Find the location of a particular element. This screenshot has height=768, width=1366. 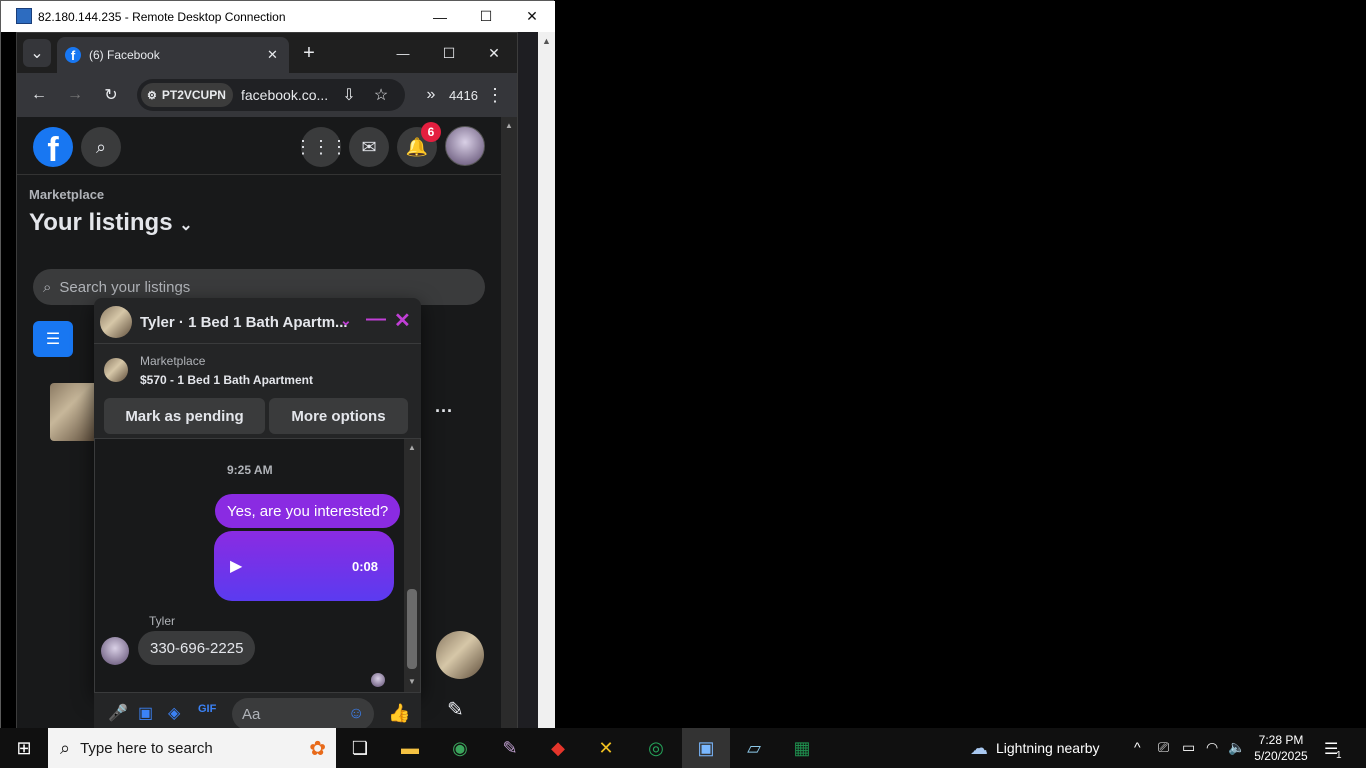

remote-desktop-taskbar-icon: ▣ is located at coordinates (706, 748).